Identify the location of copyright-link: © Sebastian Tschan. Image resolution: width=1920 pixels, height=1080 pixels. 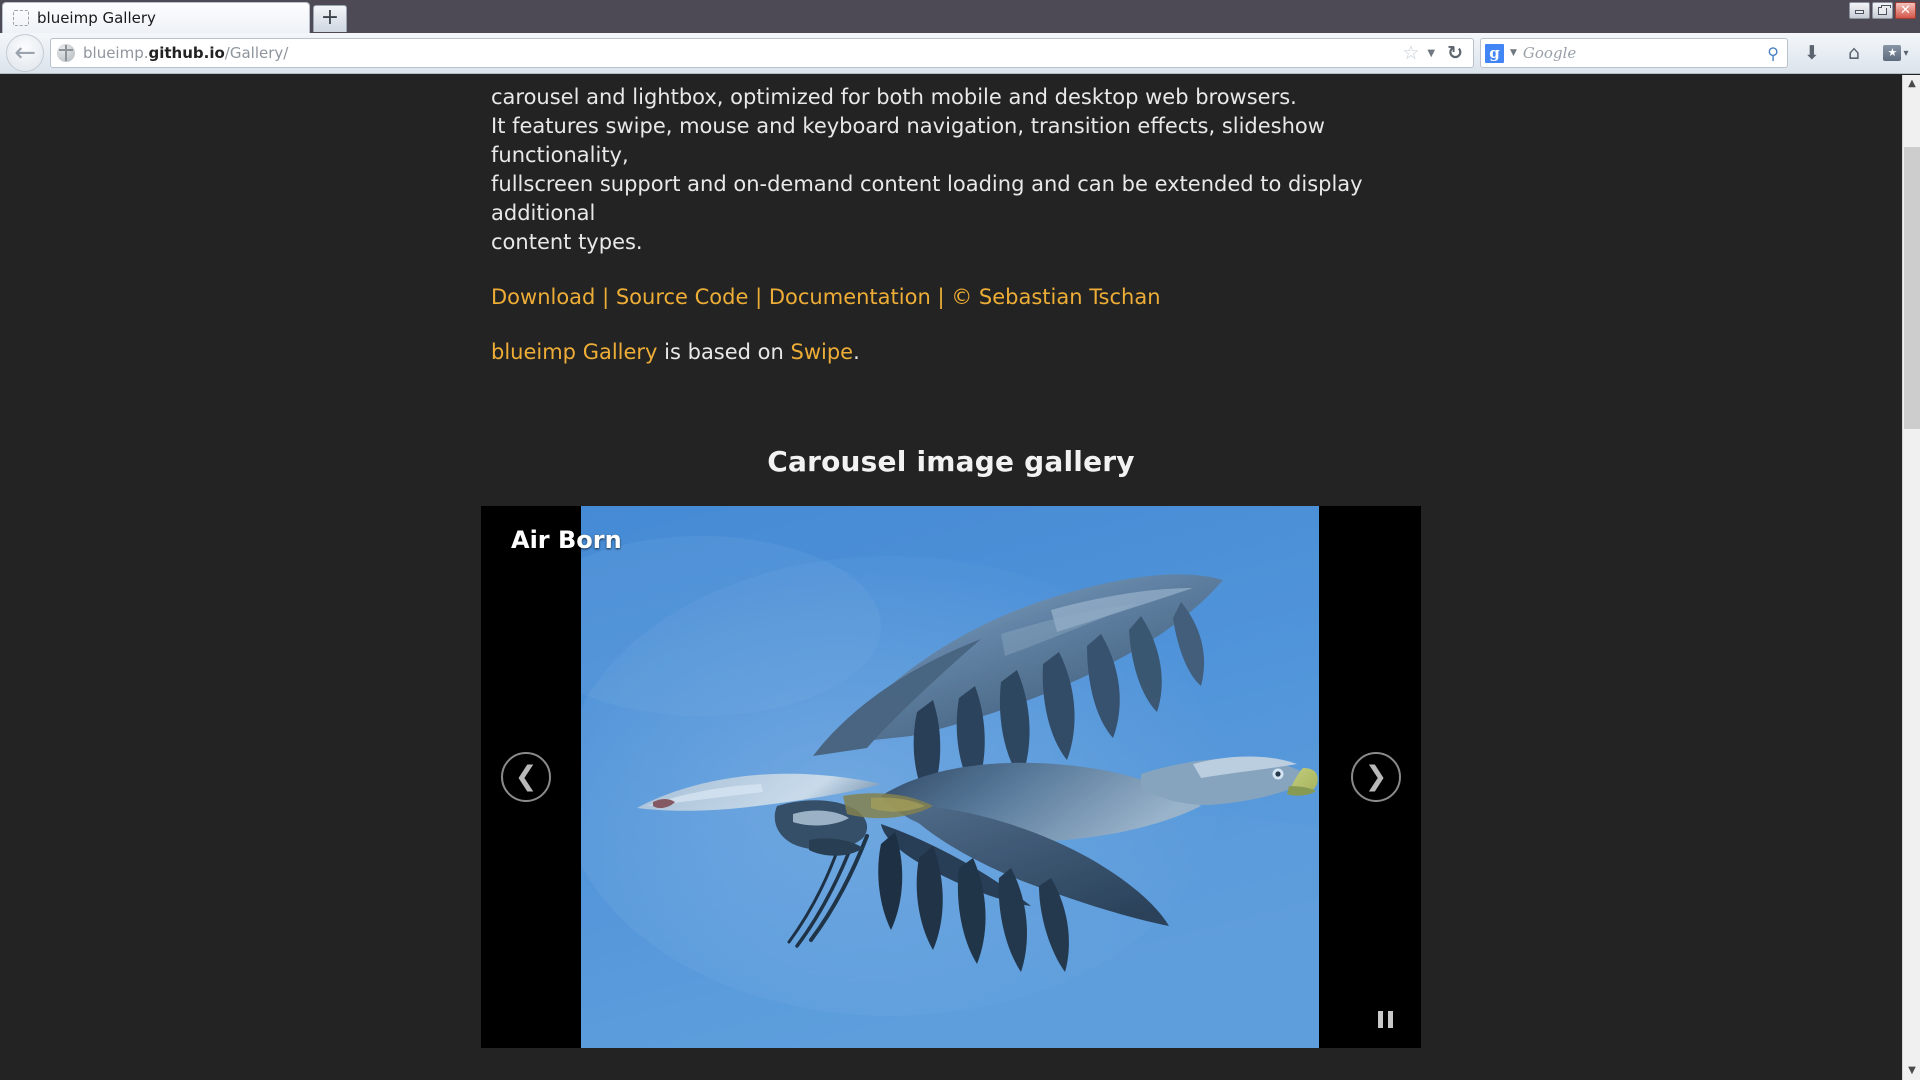
(1055, 297).